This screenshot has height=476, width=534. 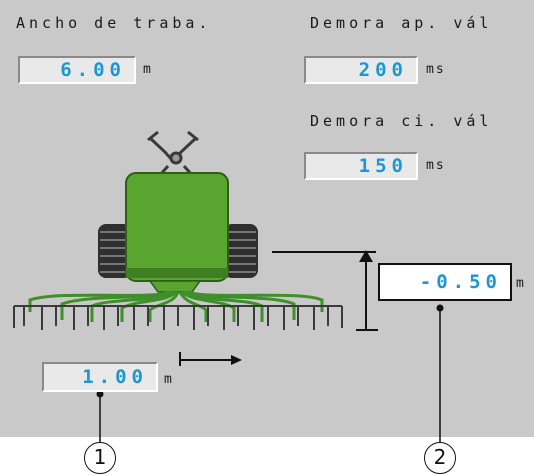 I want to click on valve-close-delay-unit: ms, so click(x=436, y=165).